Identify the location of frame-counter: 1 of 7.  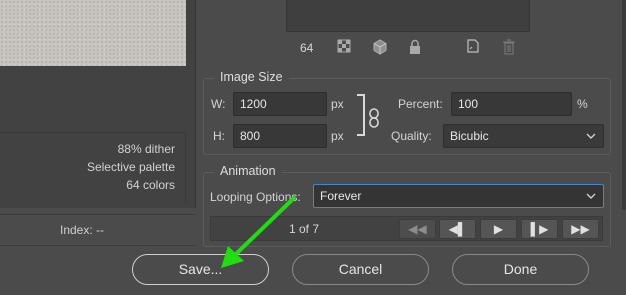
(304, 229).